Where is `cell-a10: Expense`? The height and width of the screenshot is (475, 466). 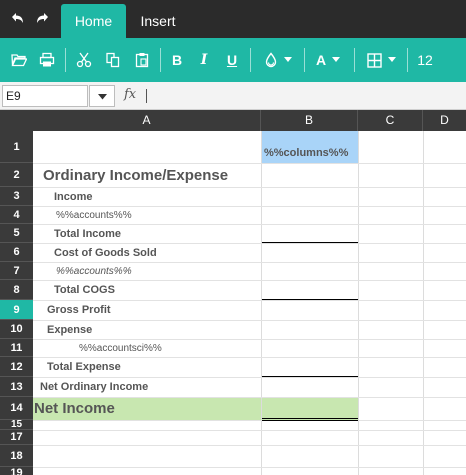 cell-a10: Expense is located at coordinates (70, 330).